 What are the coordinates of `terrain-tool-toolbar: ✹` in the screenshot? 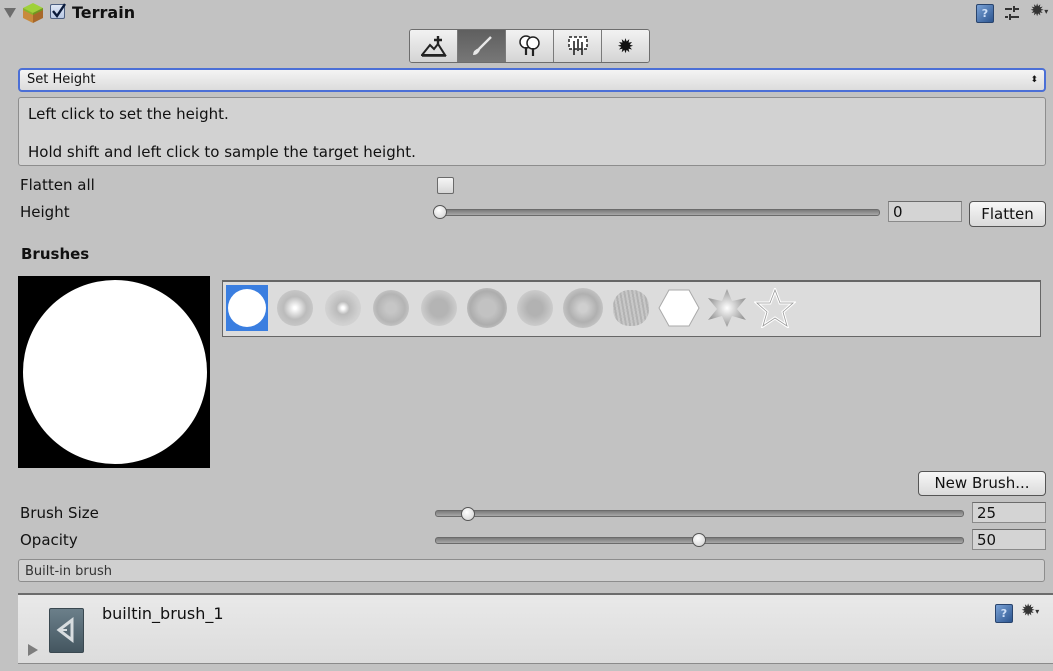 It's located at (529, 46).